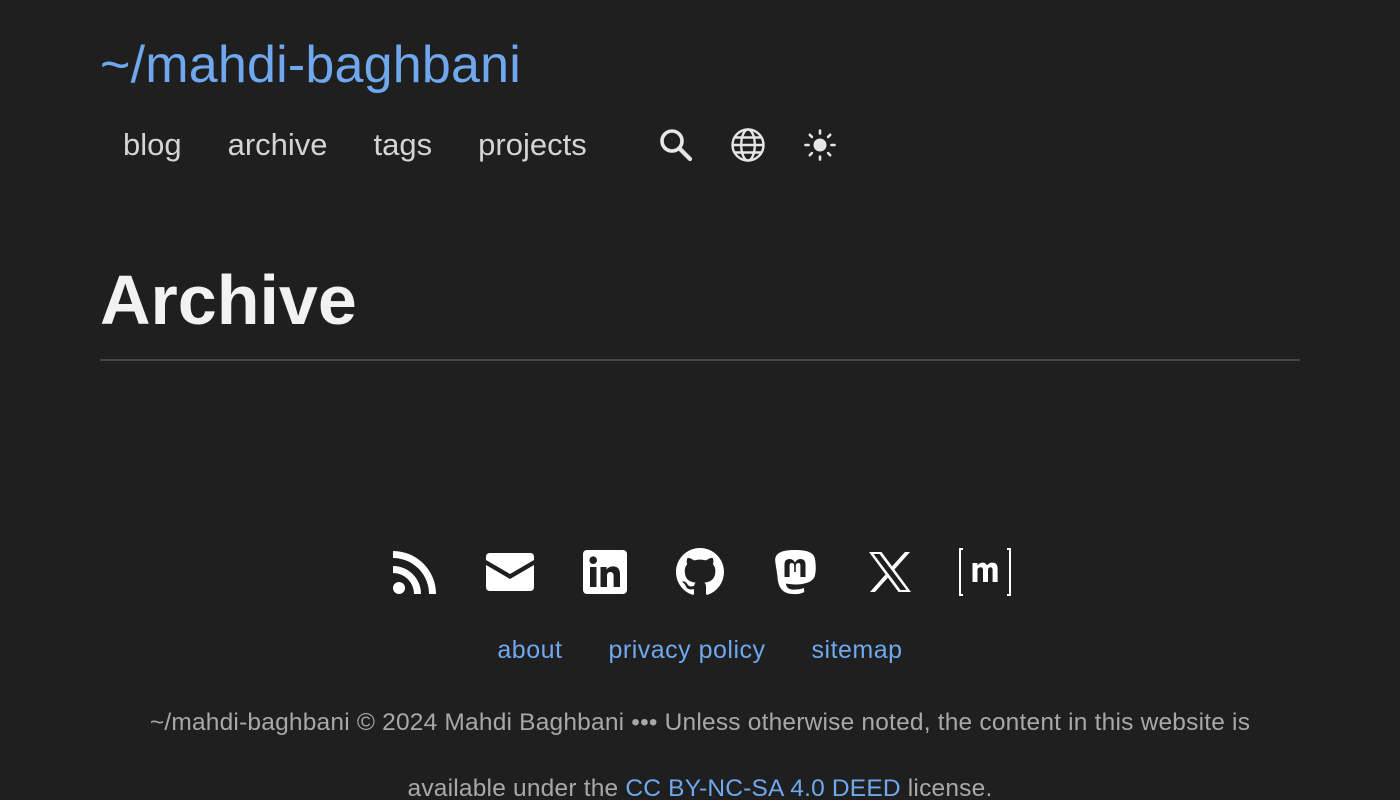  What do you see at coordinates (857, 650) in the screenshot?
I see `footer-link-sitemap: sitemap` at bounding box center [857, 650].